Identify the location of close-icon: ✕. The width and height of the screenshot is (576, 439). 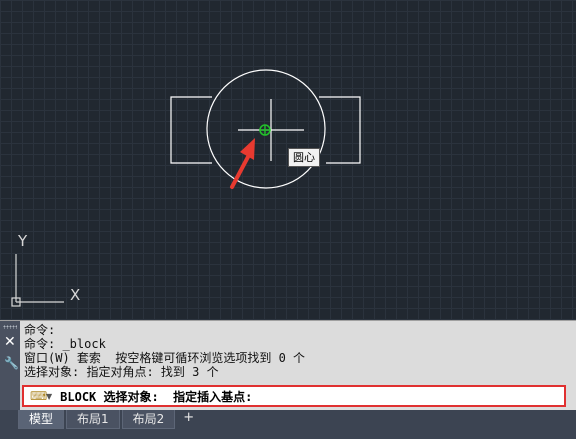
(10, 342).